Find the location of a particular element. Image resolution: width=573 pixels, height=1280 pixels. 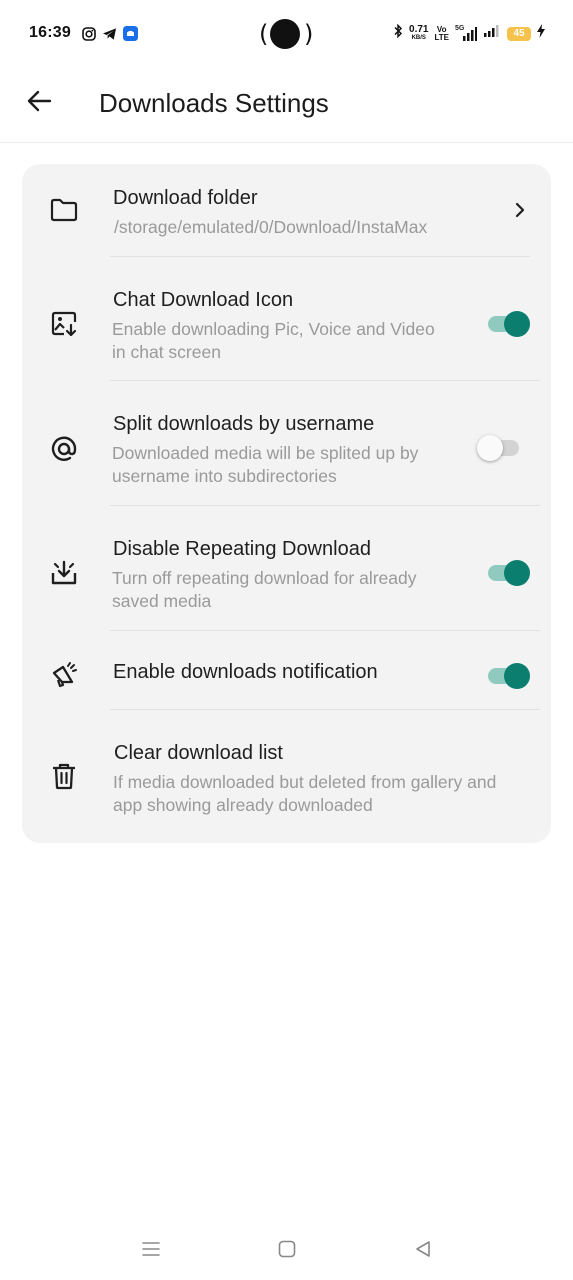

back-nav-button is located at coordinates (423, 1251).